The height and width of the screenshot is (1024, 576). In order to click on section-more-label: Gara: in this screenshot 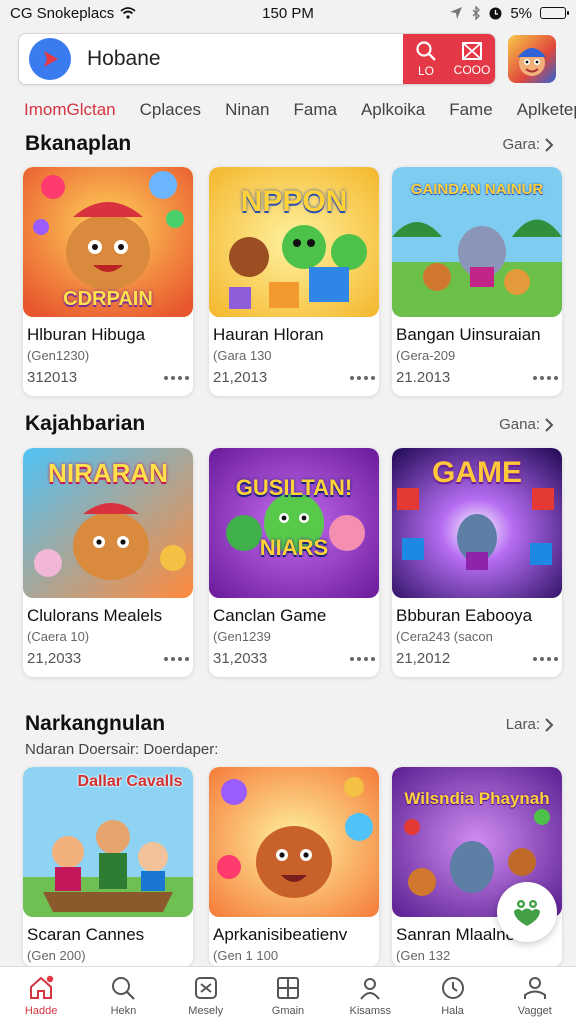, I will do `click(521, 144)`.